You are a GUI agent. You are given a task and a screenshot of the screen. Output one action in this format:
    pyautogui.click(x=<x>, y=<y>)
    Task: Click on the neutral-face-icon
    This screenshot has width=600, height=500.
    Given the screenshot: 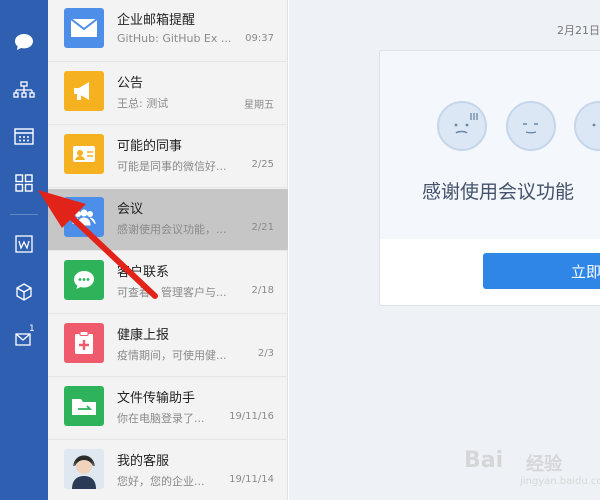 What is the action you would take?
    pyautogui.click(x=531, y=126)
    